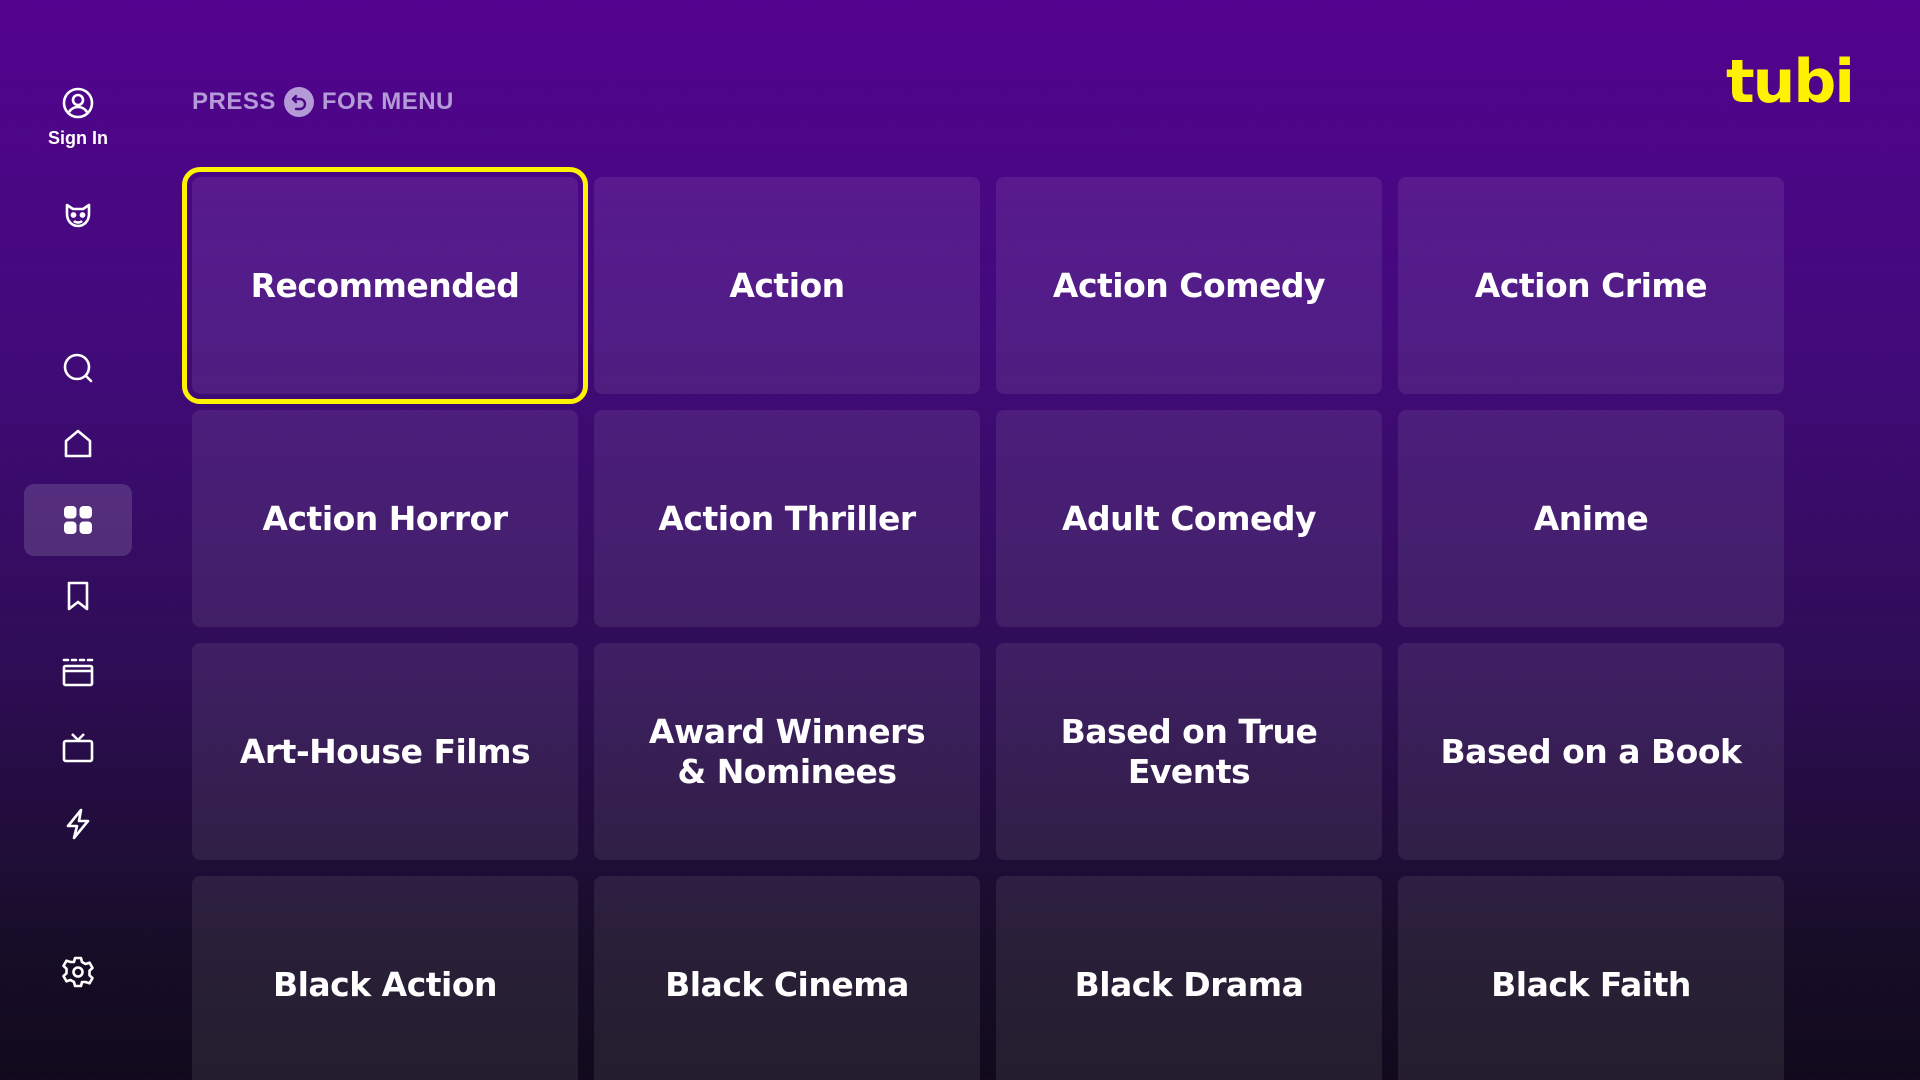 This screenshot has width=1920, height=1080. What do you see at coordinates (385, 751) in the screenshot?
I see `category-tile-art-house-films: Art-House Films` at bounding box center [385, 751].